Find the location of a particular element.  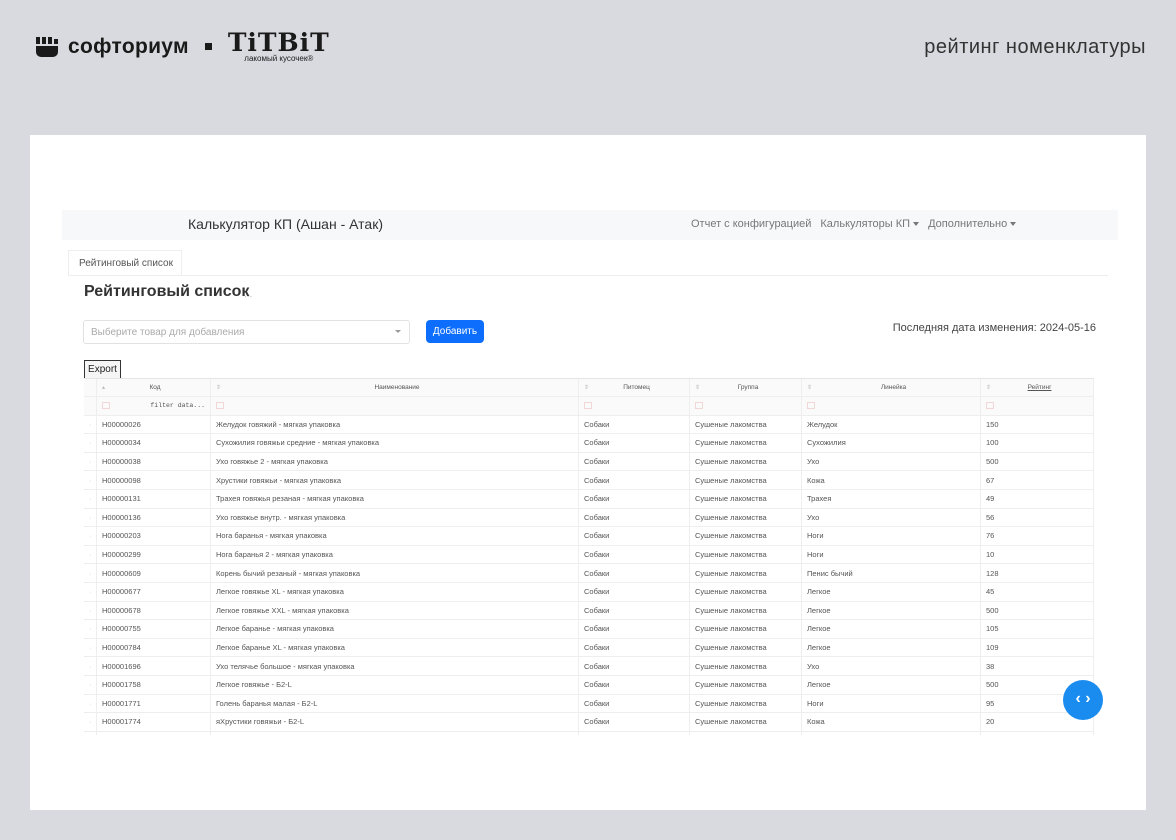

filter-group is located at coordinates (746, 406).